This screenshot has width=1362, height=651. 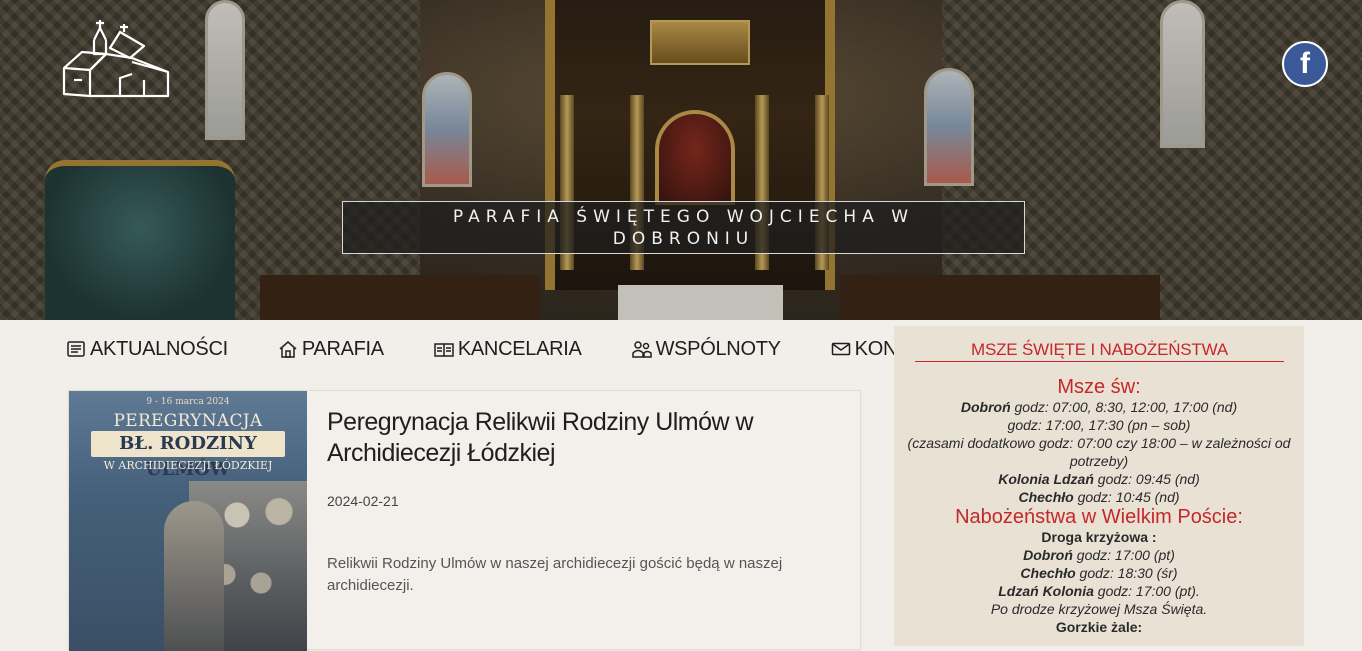 I want to click on poster-figure, so click(x=194, y=576).